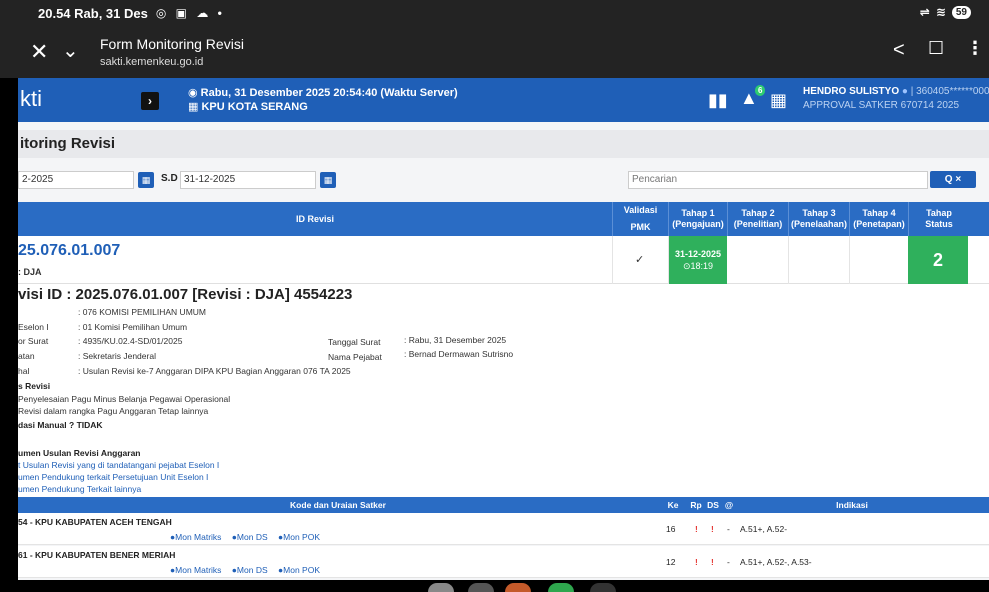  What do you see at coordinates (117, 356) in the screenshot?
I see `jabatan-value: : Sekretaris Jenderal` at bounding box center [117, 356].